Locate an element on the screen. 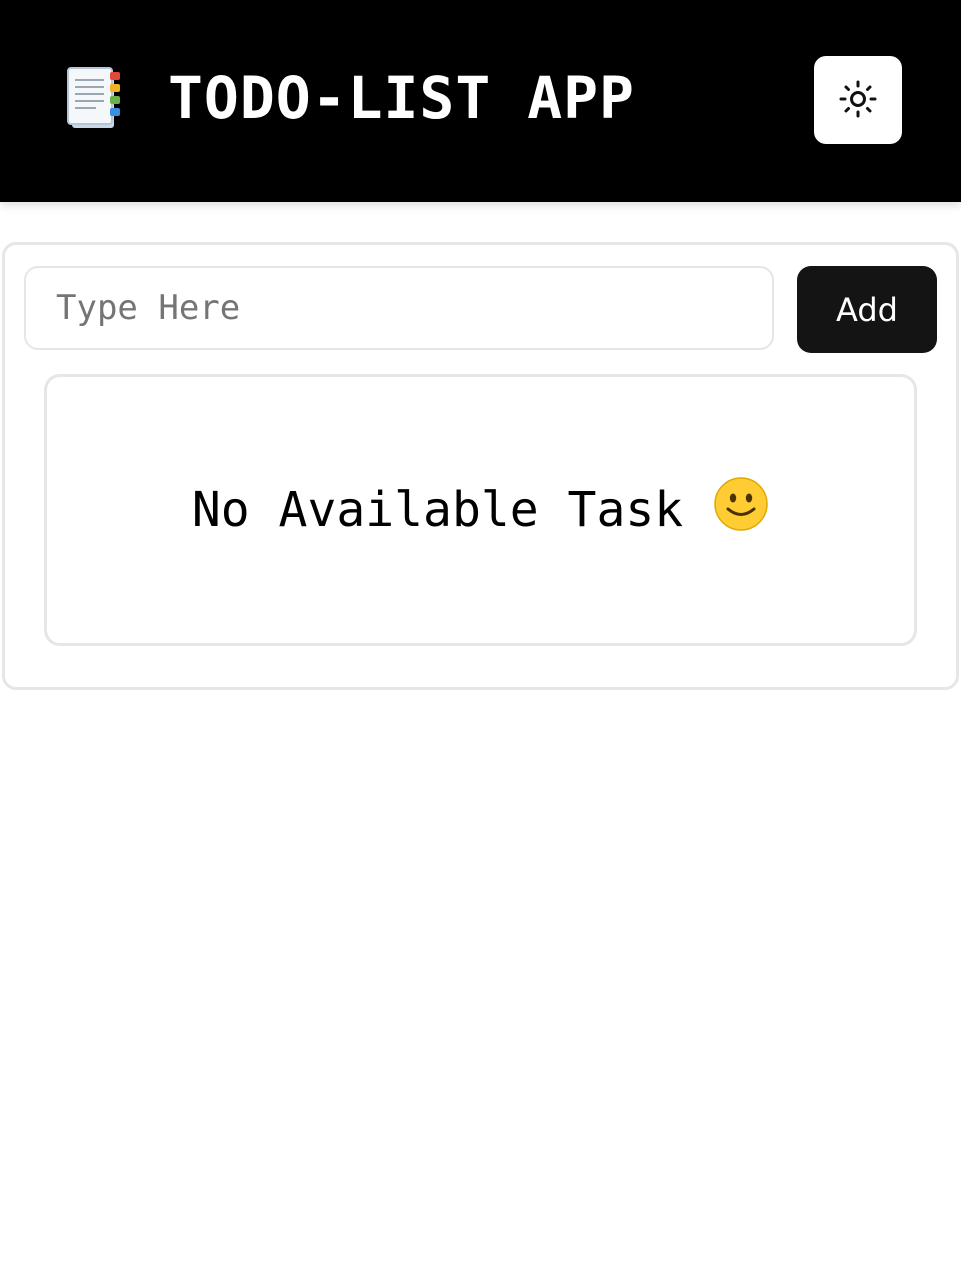  empty-message: No Available Task is located at coordinates (437, 510).